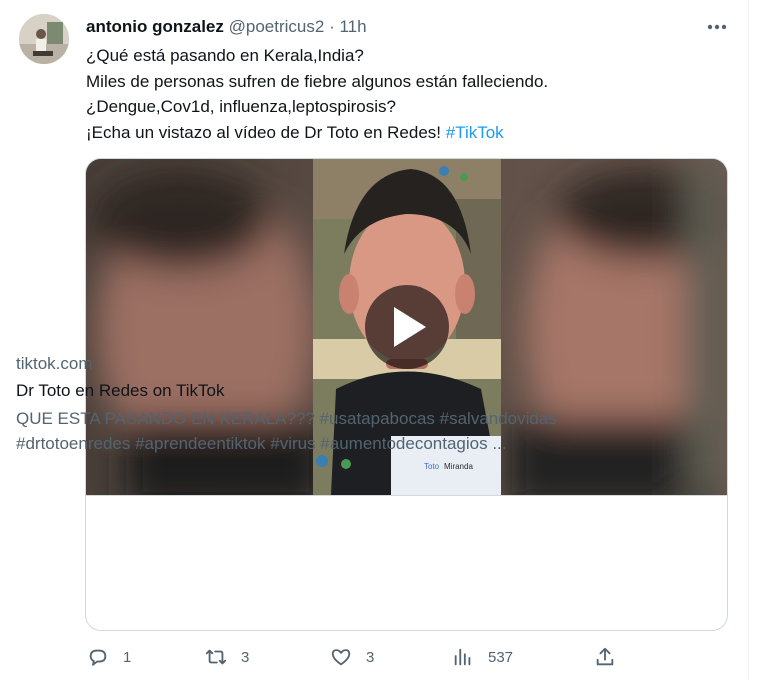 This screenshot has height=680, width=762. Describe the element at coordinates (225, 55) in the screenshot. I see `tweet-line: ¿Qué está pasando en Kerala,India?` at that location.